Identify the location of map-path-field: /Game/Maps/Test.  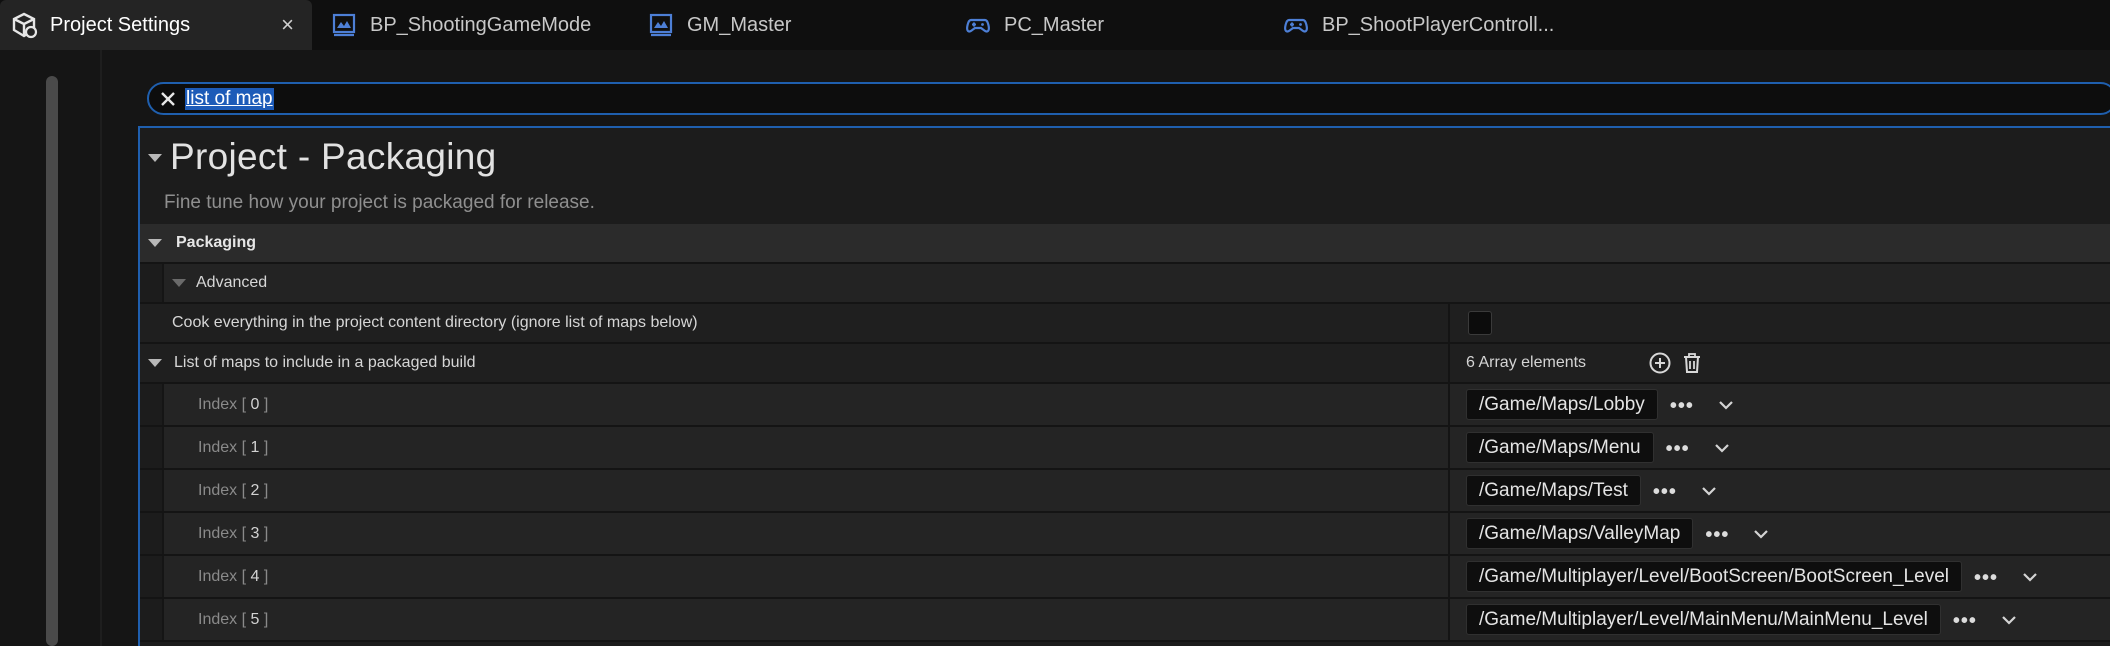
(1553, 490).